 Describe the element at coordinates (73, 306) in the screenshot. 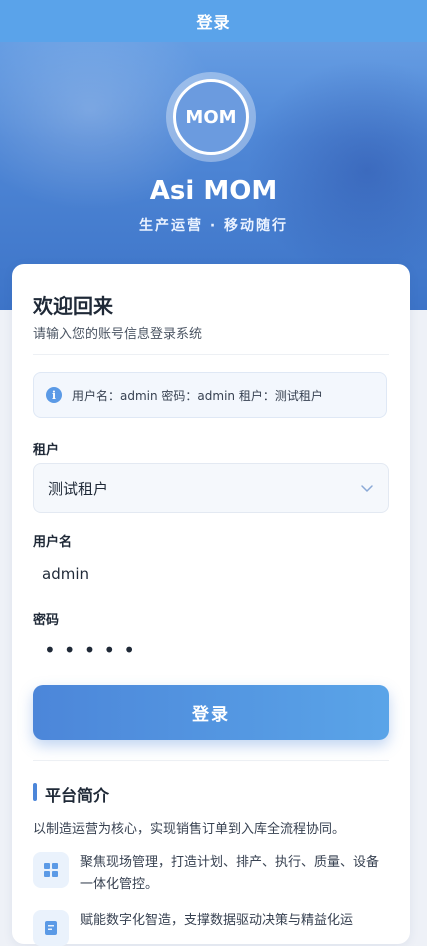

I see `welcome-title: 欢迎回来` at that location.